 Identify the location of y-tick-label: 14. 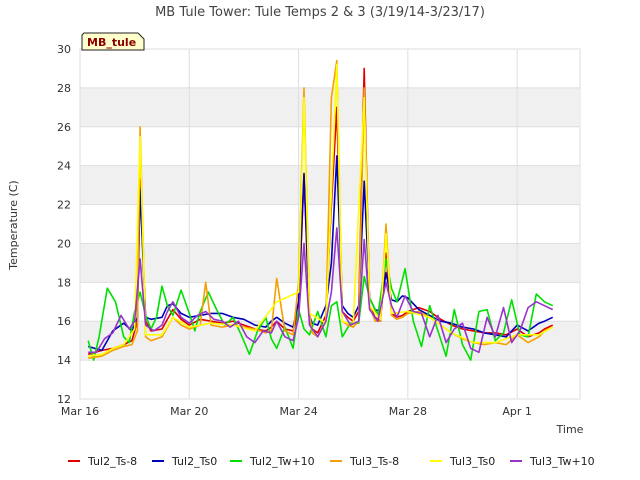
(64, 360).